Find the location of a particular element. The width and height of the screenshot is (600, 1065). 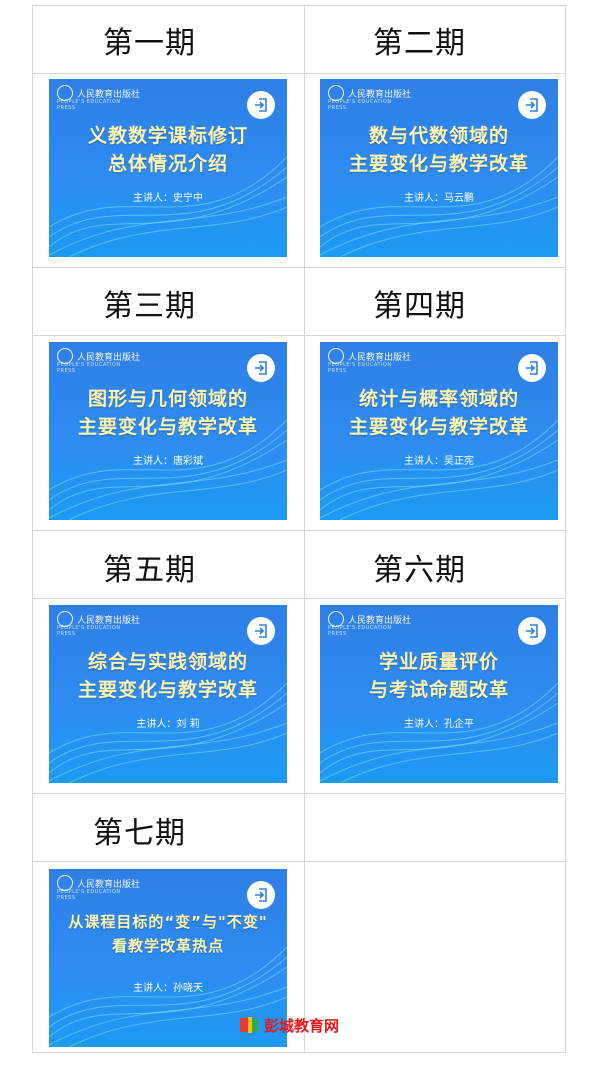

episode-label-7: 第七期 is located at coordinates (139, 833).